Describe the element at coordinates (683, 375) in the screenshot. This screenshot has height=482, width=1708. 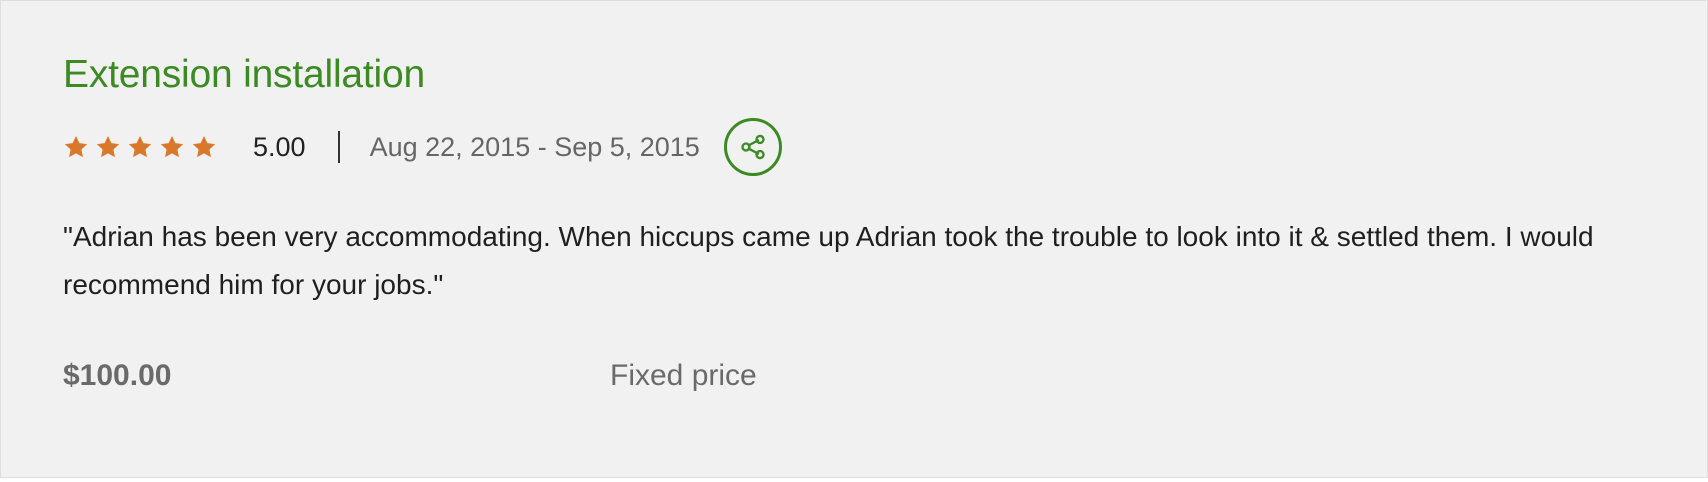
I see `price-type: Fixed price` at that location.